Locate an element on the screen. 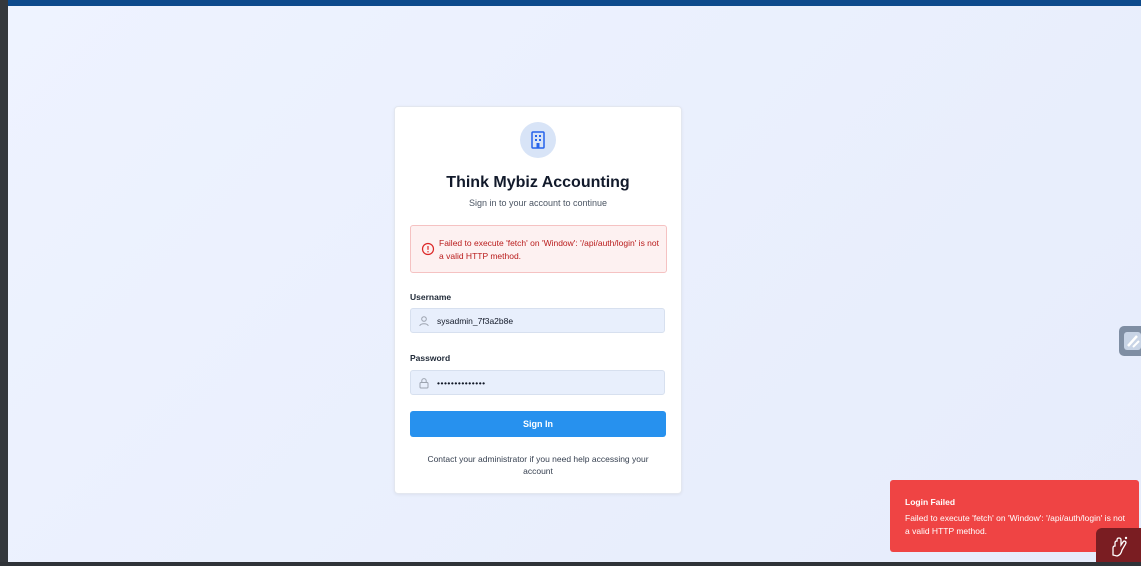 This screenshot has width=1141, height=566. toast-title: Login Failed is located at coordinates (930, 502).